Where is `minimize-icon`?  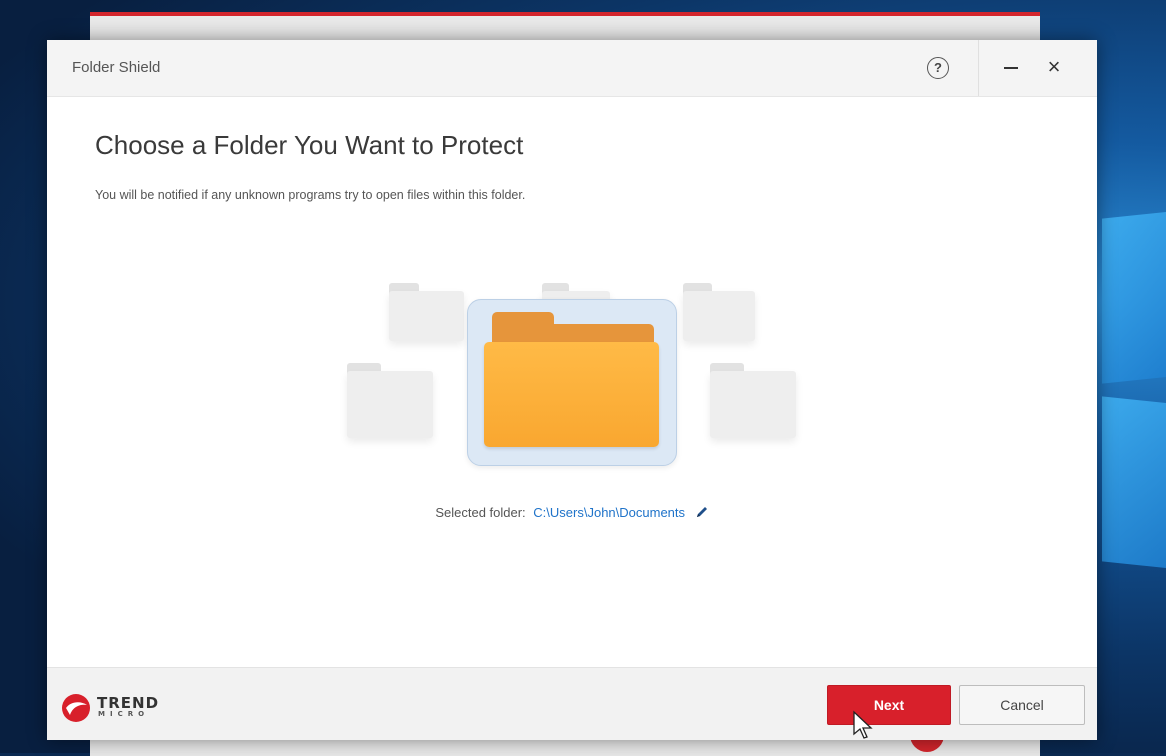 minimize-icon is located at coordinates (1011, 68).